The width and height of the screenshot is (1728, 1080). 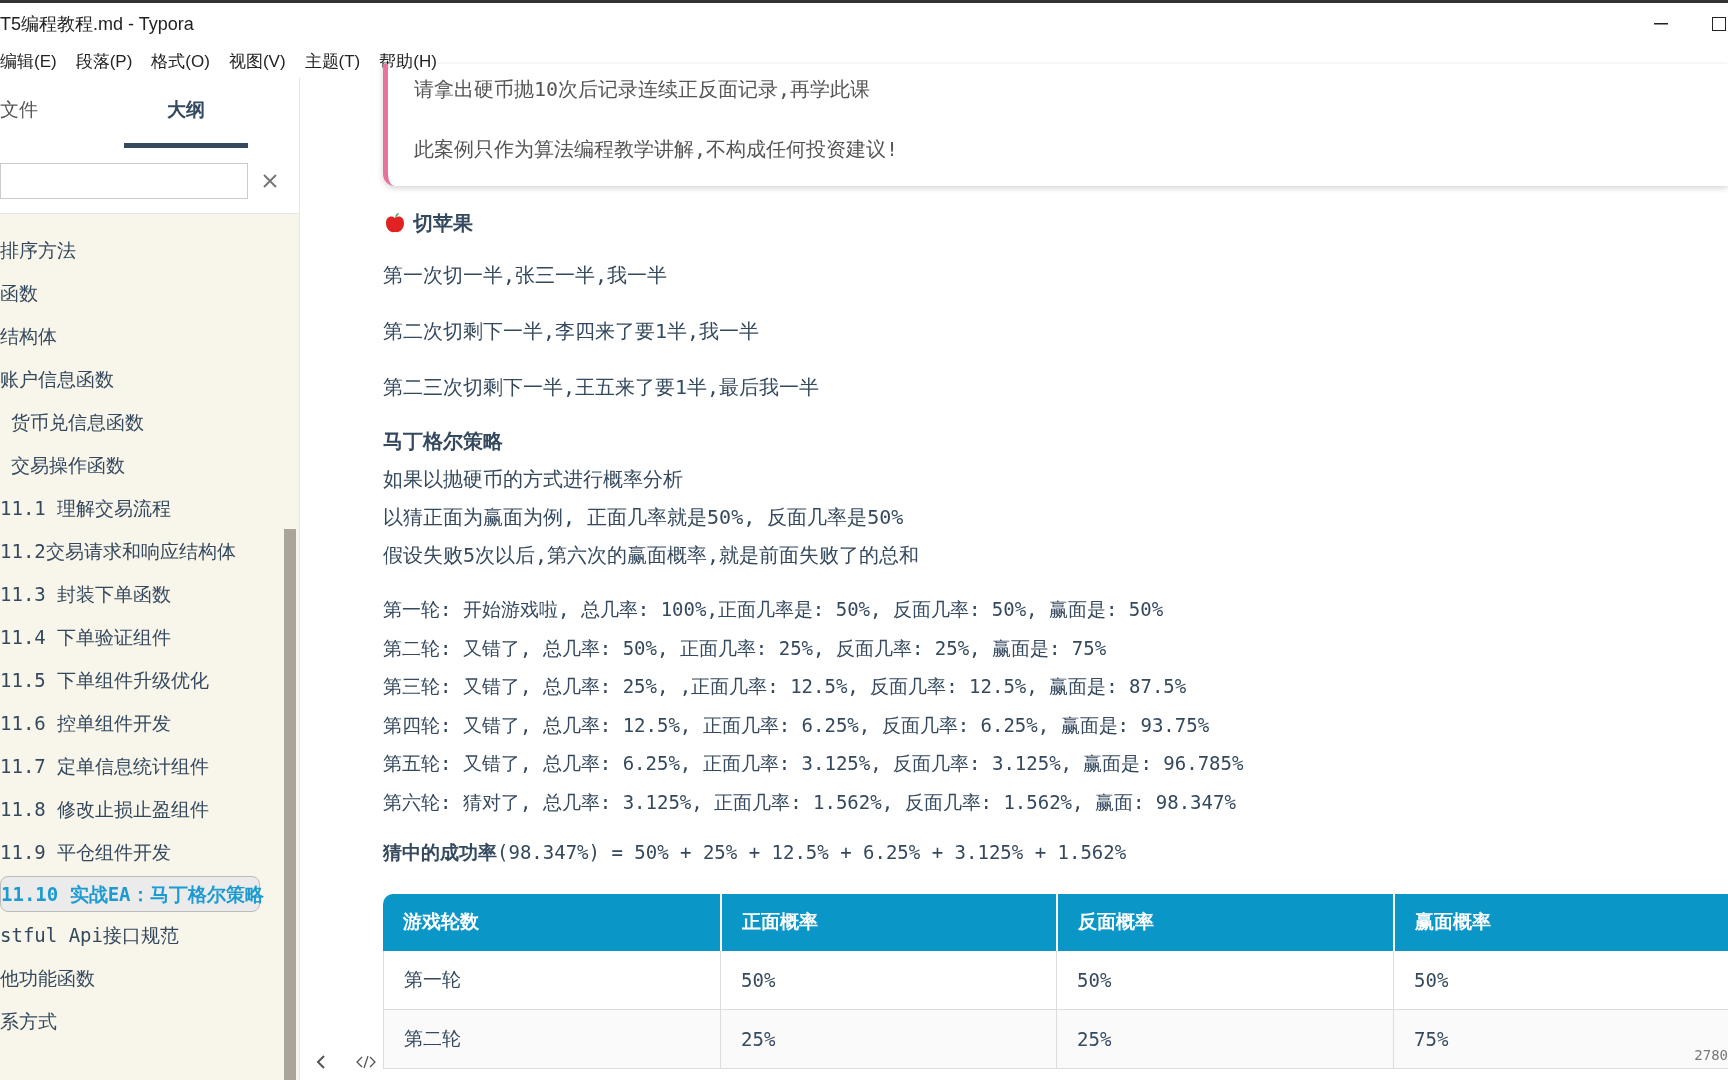 What do you see at coordinates (774, 609) in the screenshot?
I see `round-line: 第一轮: 开始游戏啦, 总几率: 100%,正面几率是: 50%, 反面几率: 50%, 赢面是: 50%` at bounding box center [774, 609].